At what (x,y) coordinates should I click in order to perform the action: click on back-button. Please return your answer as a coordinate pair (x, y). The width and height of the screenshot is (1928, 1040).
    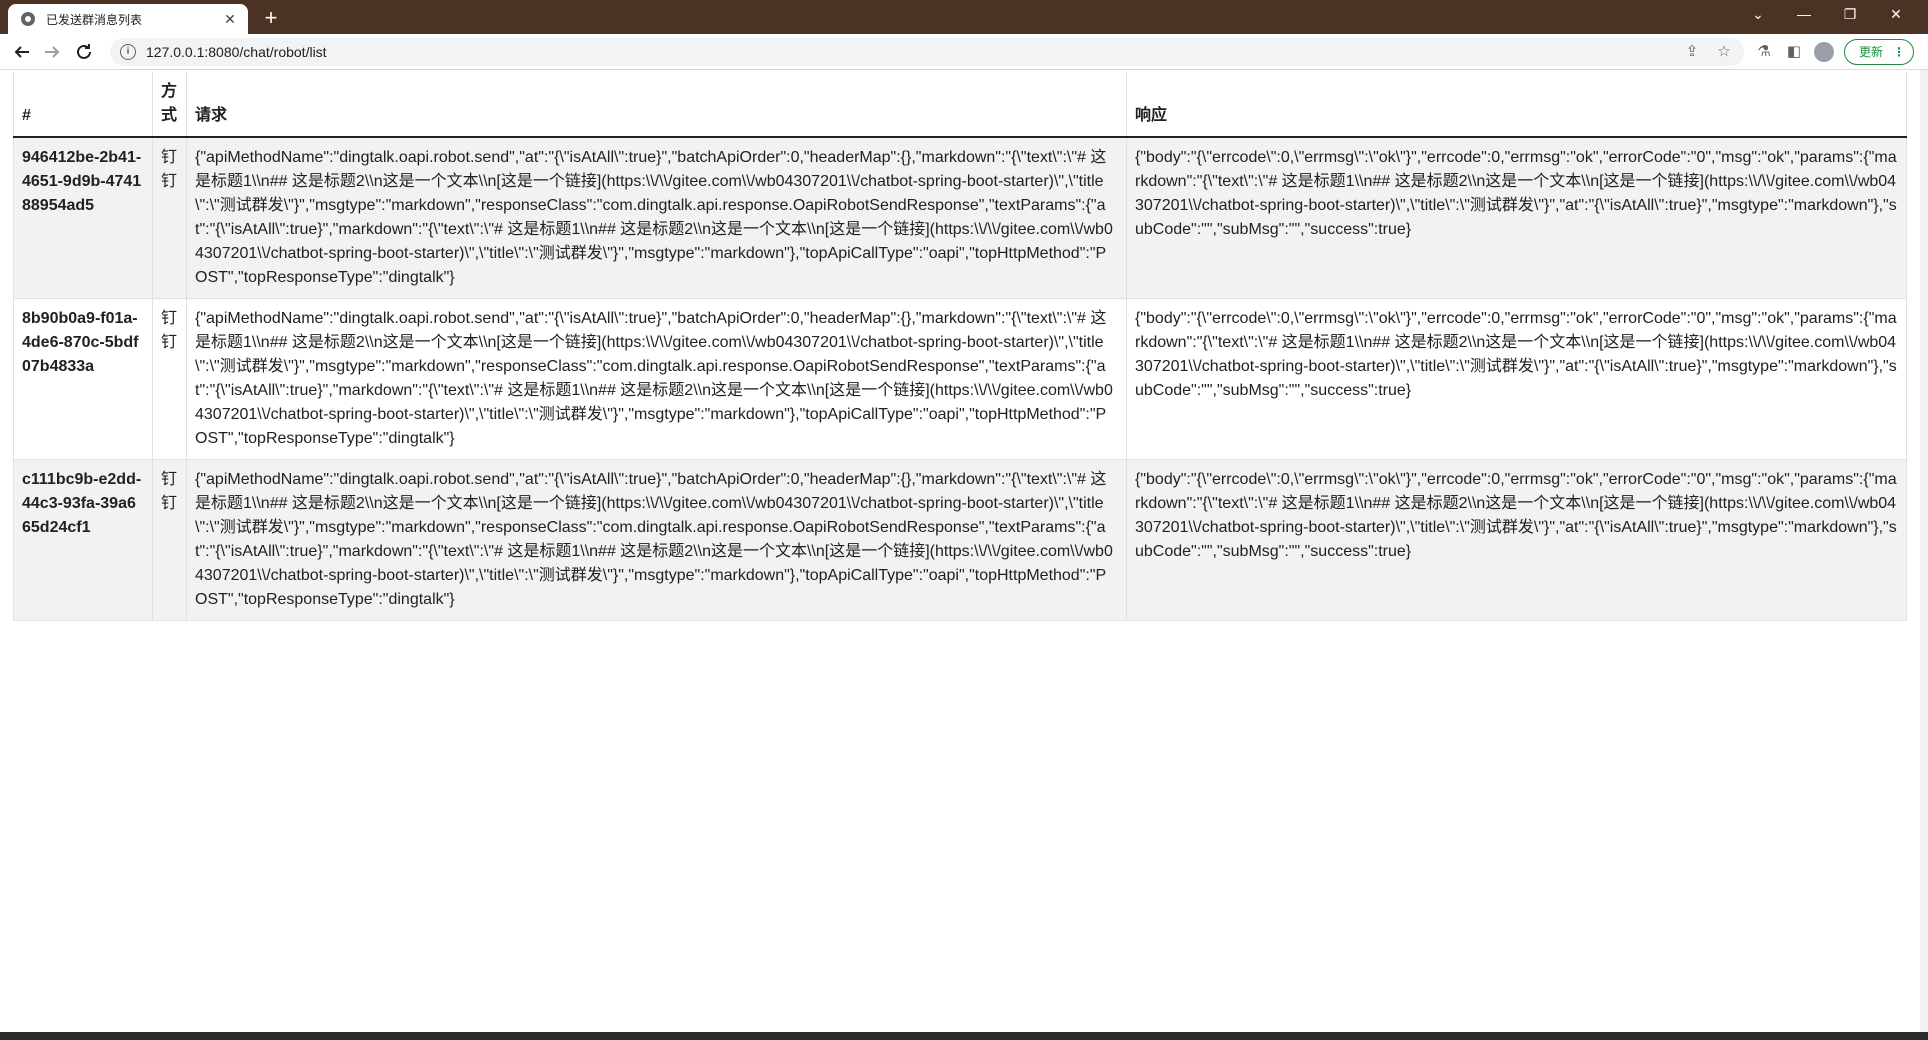
    Looking at the image, I should click on (22, 52).